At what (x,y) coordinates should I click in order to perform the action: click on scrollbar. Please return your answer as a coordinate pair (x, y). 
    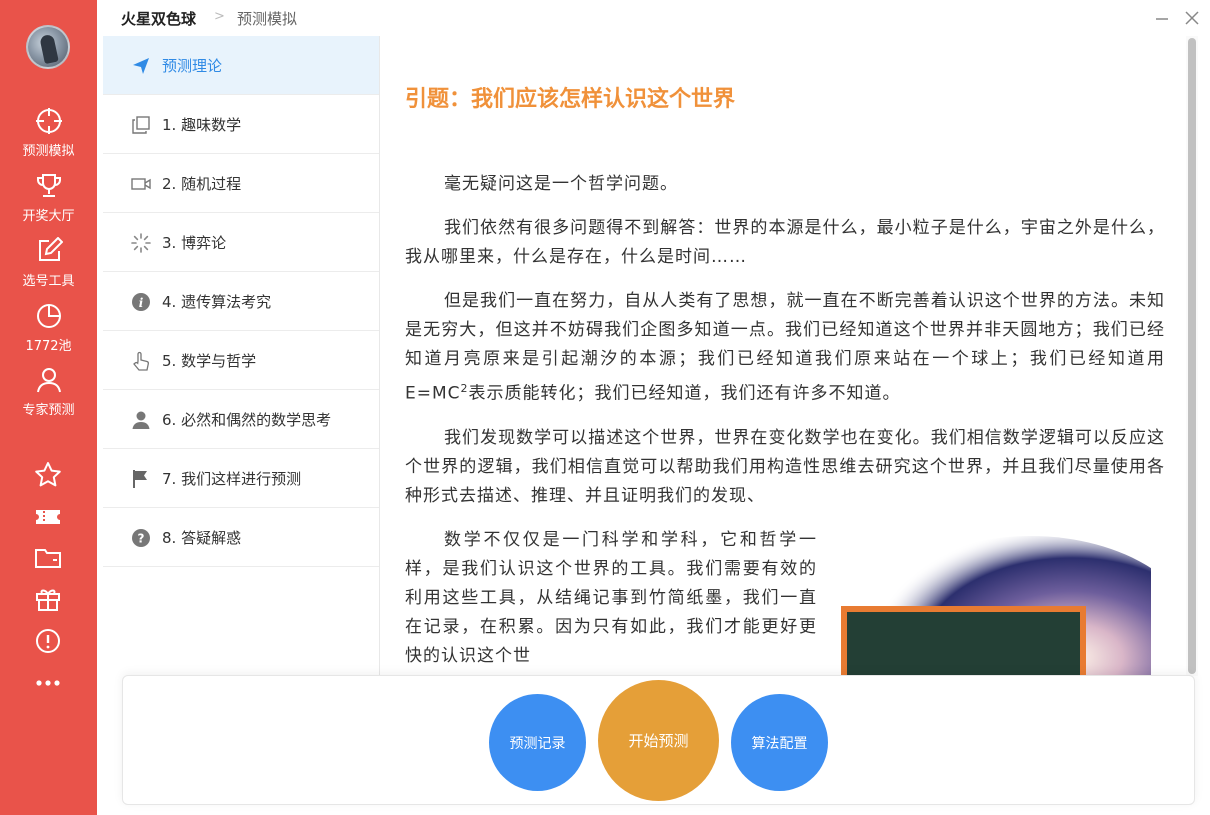
    Looking at the image, I should click on (1192, 356).